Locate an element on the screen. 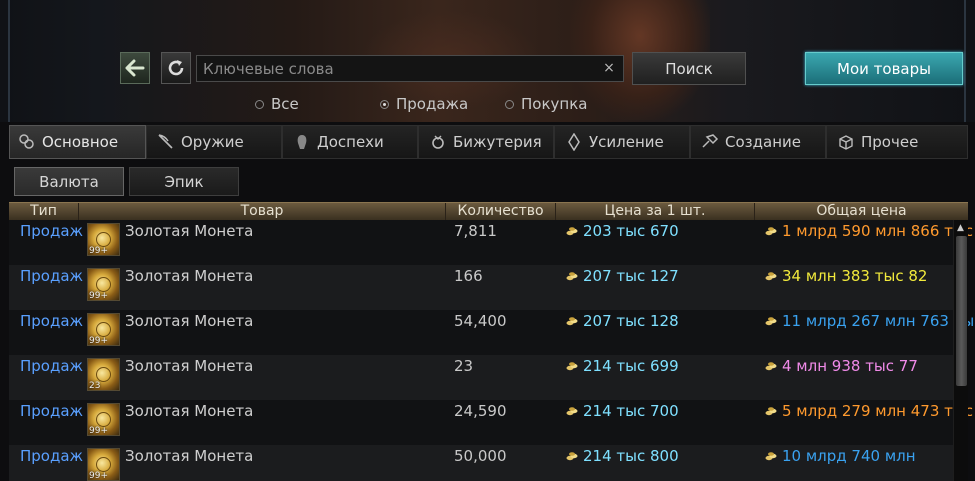 This screenshot has height=481, width=975. refresh-button is located at coordinates (176, 68).